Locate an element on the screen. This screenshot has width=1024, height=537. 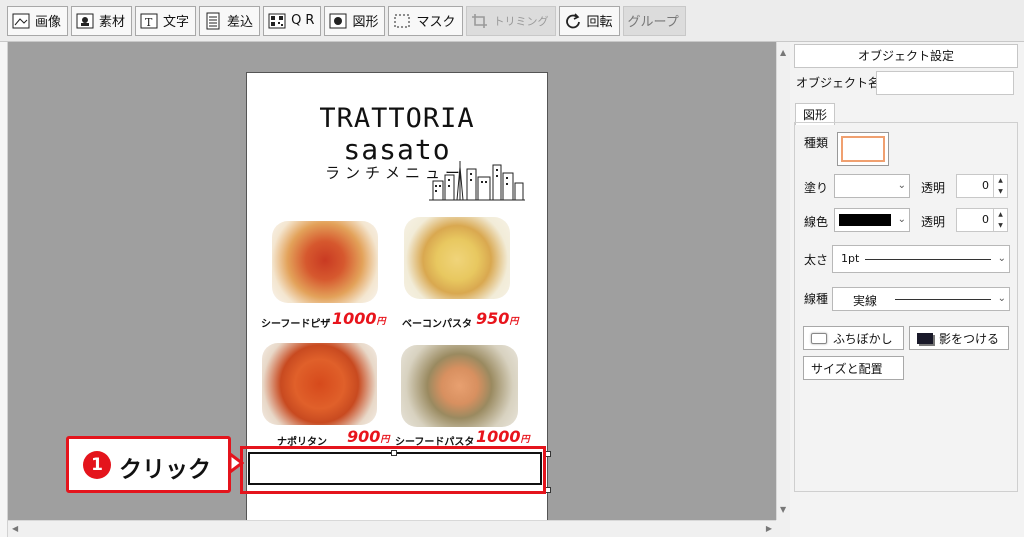
vertical-scrollbar: ▲ ▼ is located at coordinates (783, 281).